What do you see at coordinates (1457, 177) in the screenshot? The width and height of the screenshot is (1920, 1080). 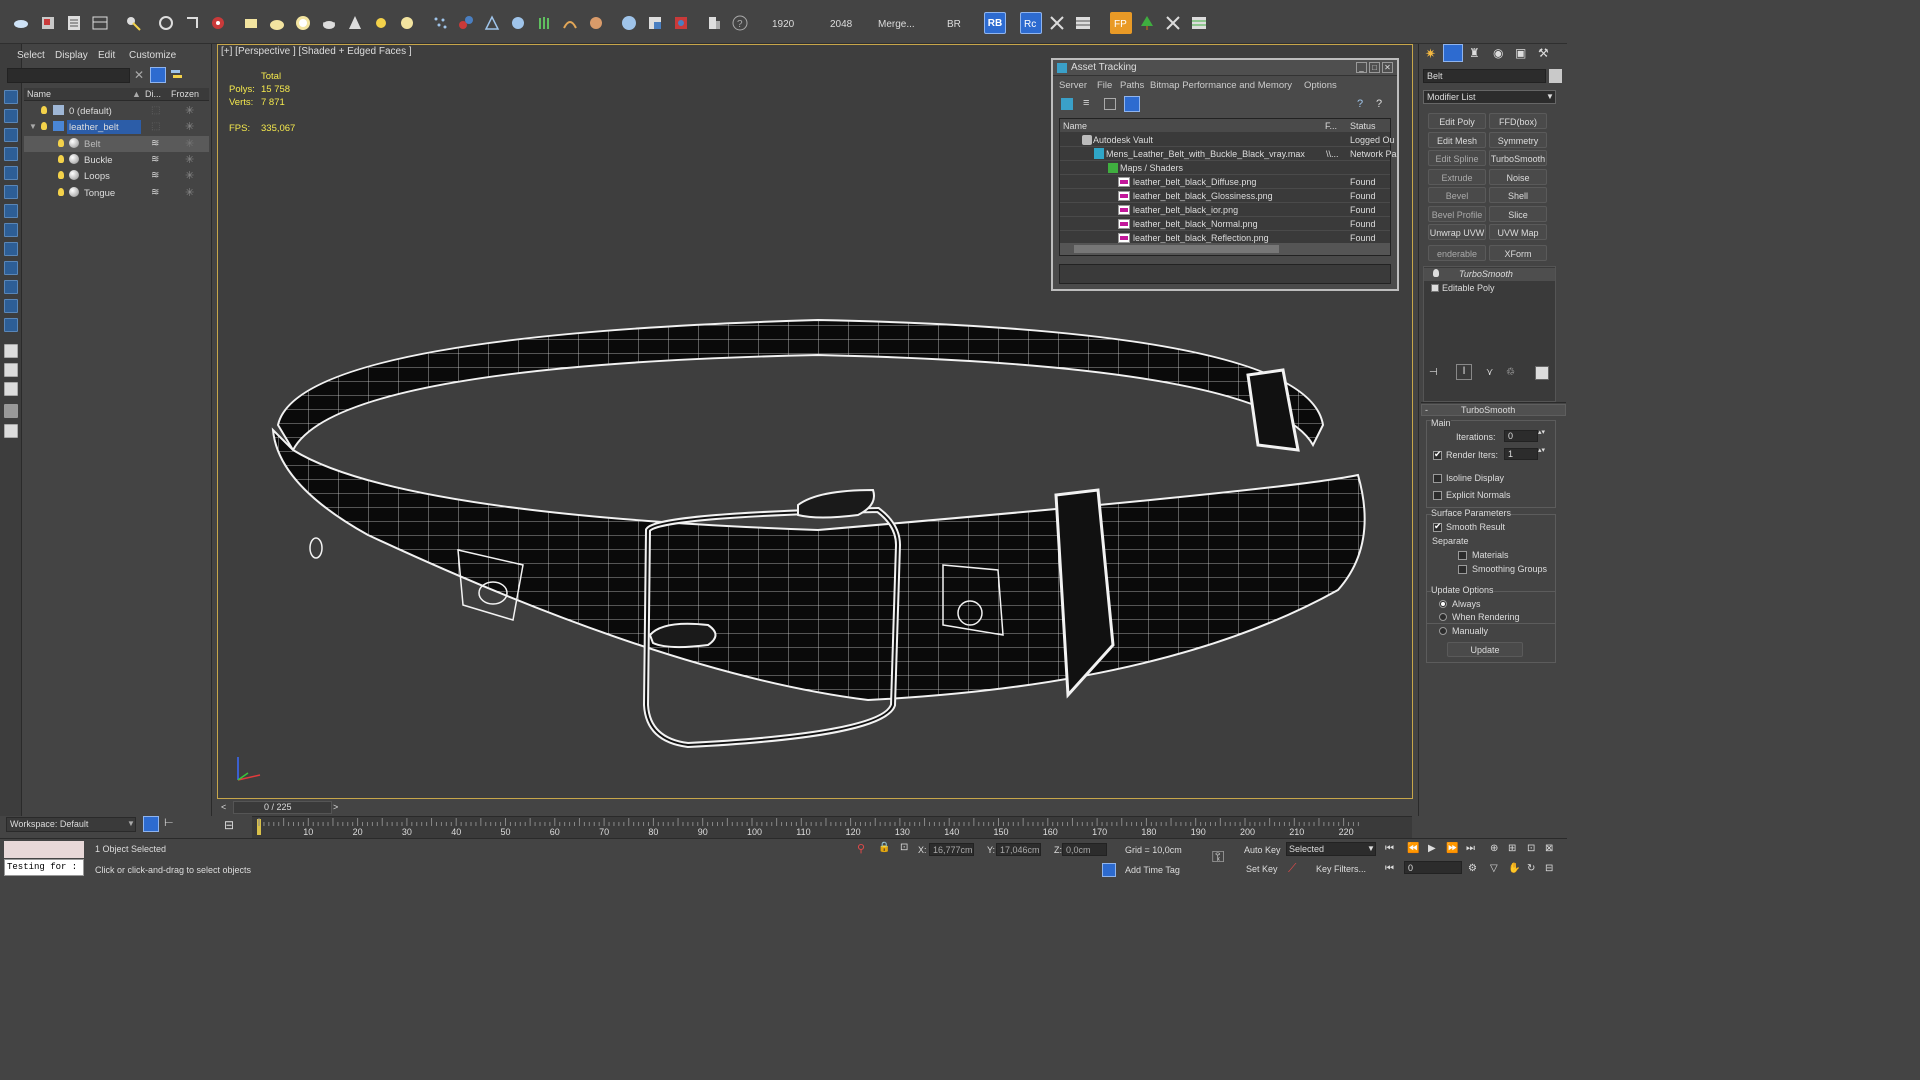 I see `modifier-button-extrude: Extrude` at bounding box center [1457, 177].